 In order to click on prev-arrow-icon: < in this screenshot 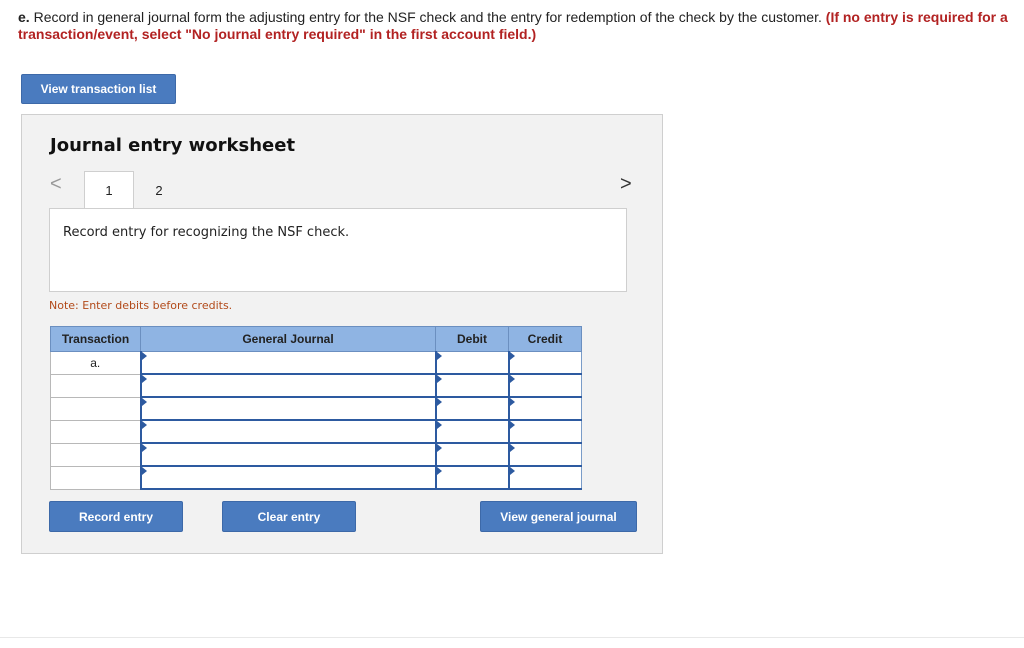, I will do `click(56, 184)`.